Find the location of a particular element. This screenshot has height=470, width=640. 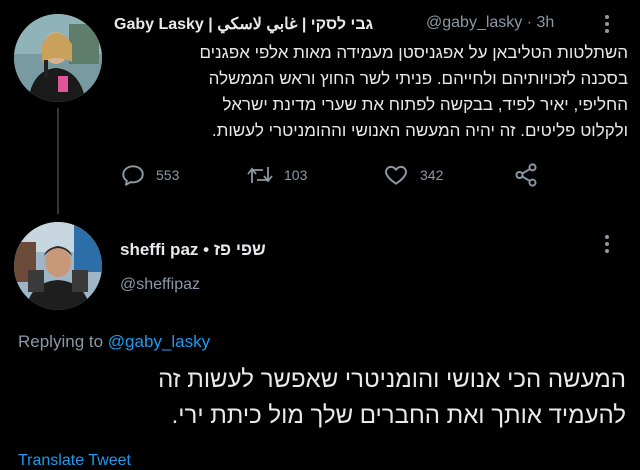

reply-text-line: להעמיד אותך ואת החברים שלך מול כיתת ירי. is located at coordinates (398, 415).